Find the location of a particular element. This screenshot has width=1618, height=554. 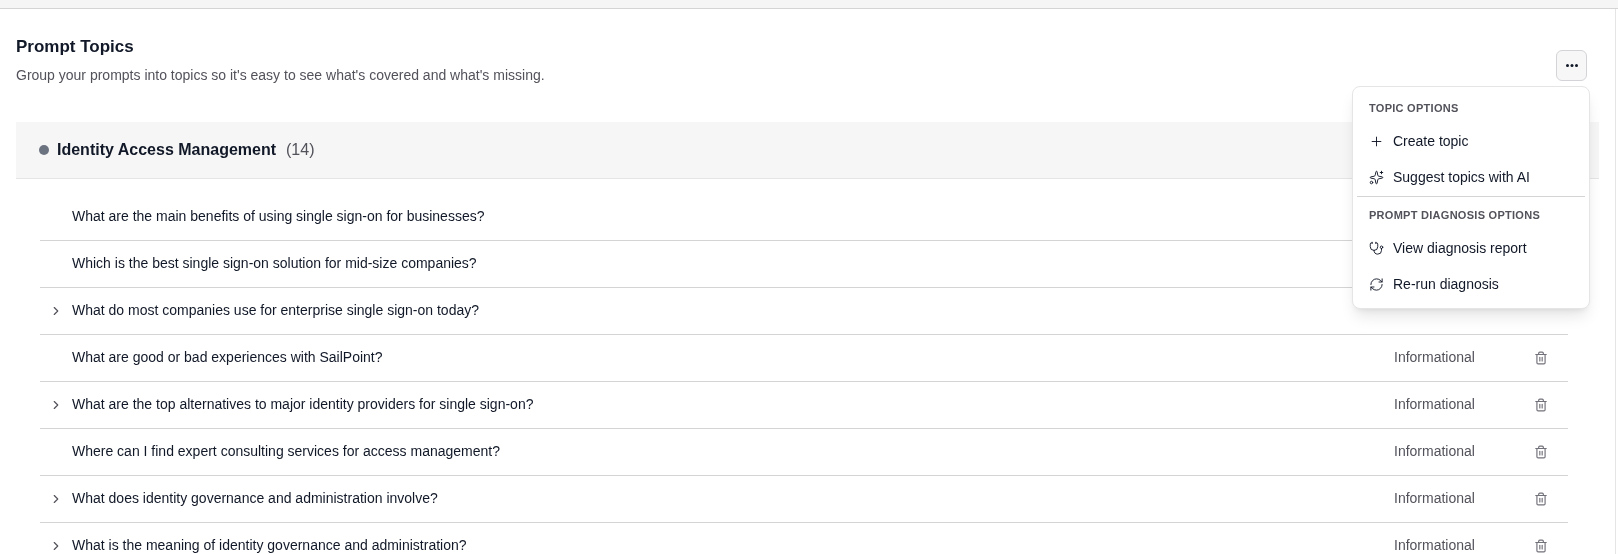

topic-name: Identity Access Management is located at coordinates (167, 149).